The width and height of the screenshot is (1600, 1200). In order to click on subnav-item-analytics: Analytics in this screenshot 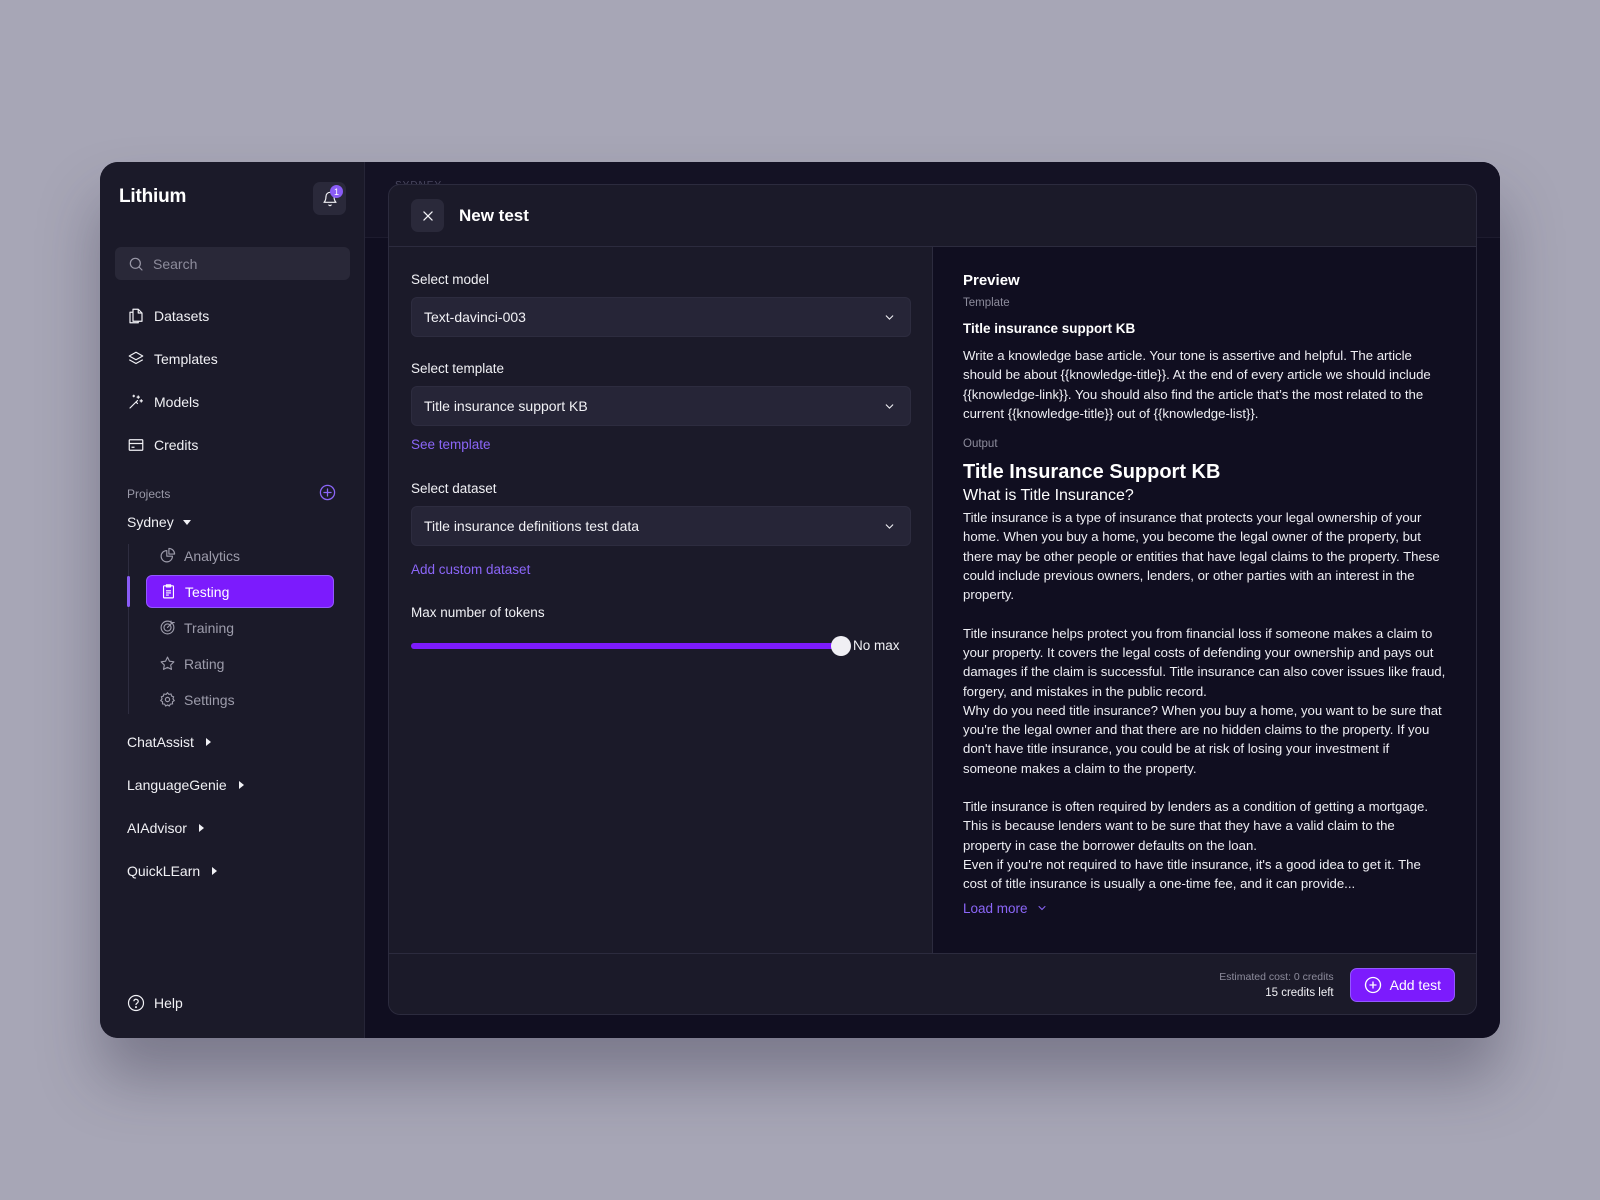, I will do `click(240, 555)`.